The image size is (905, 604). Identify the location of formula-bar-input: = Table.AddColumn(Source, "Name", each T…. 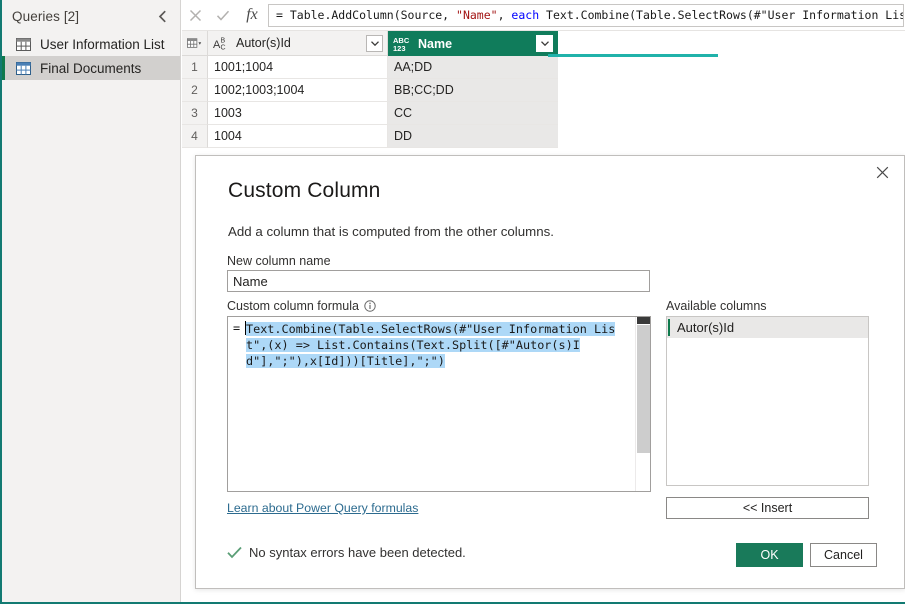
(586, 15).